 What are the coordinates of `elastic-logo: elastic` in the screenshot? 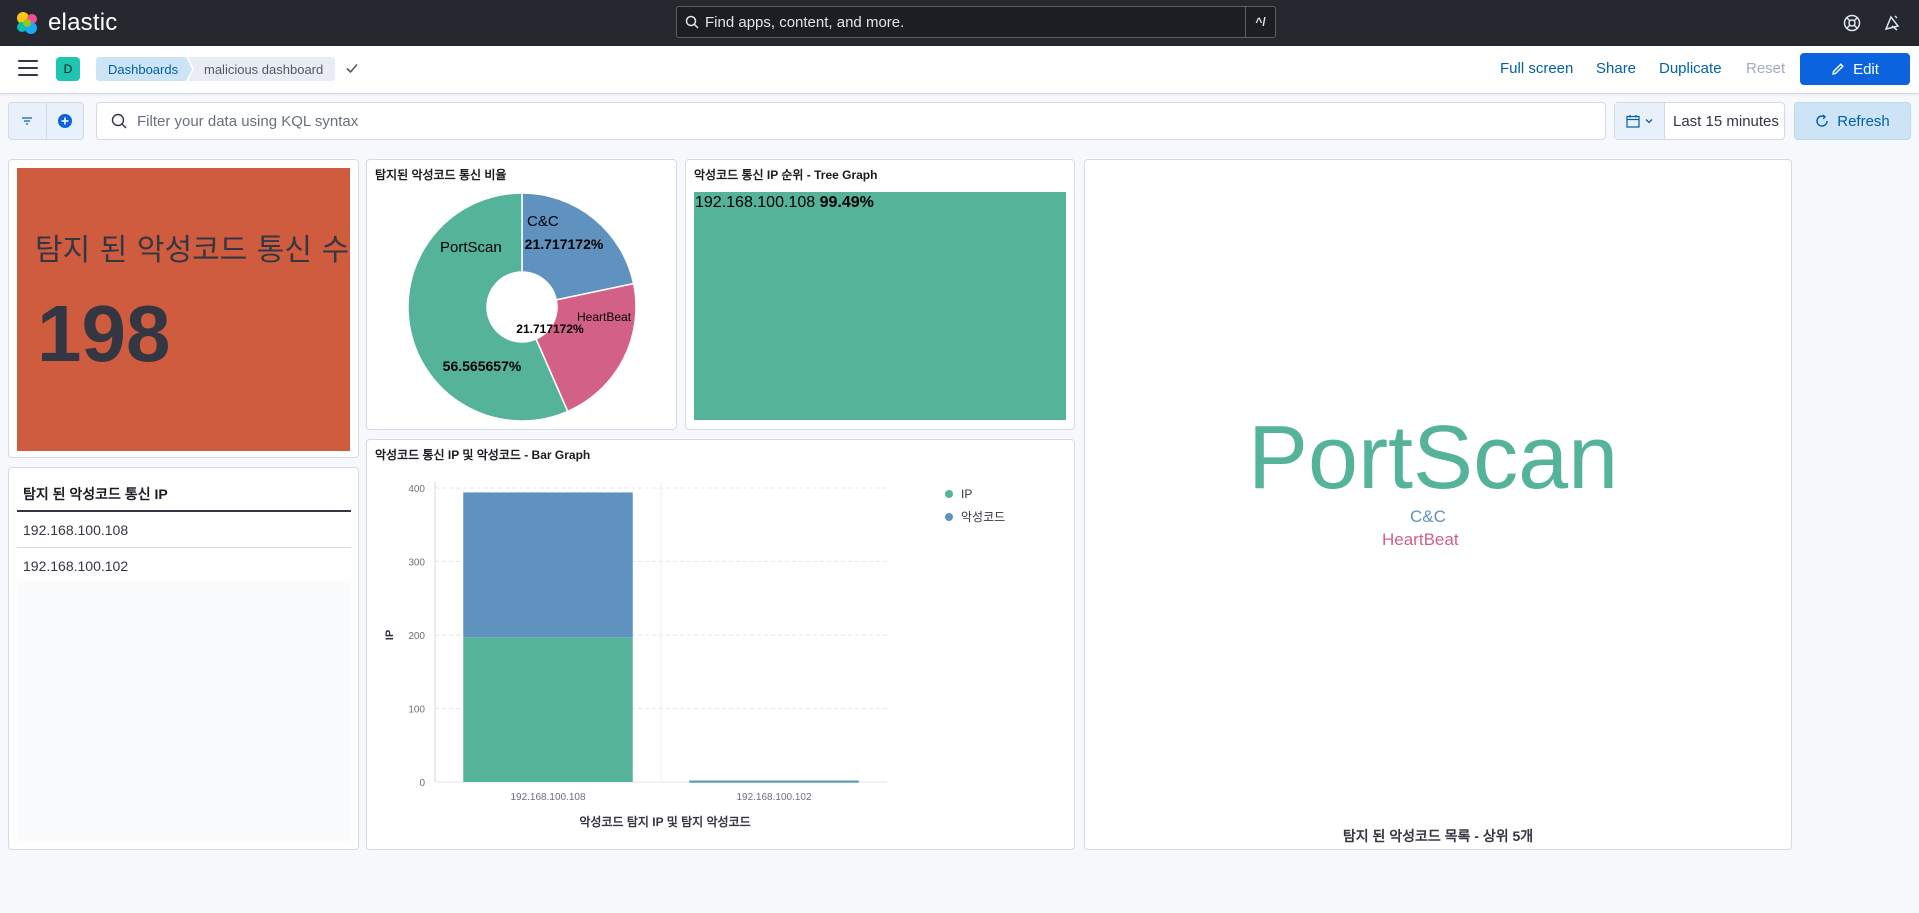 It's located at (65, 23).